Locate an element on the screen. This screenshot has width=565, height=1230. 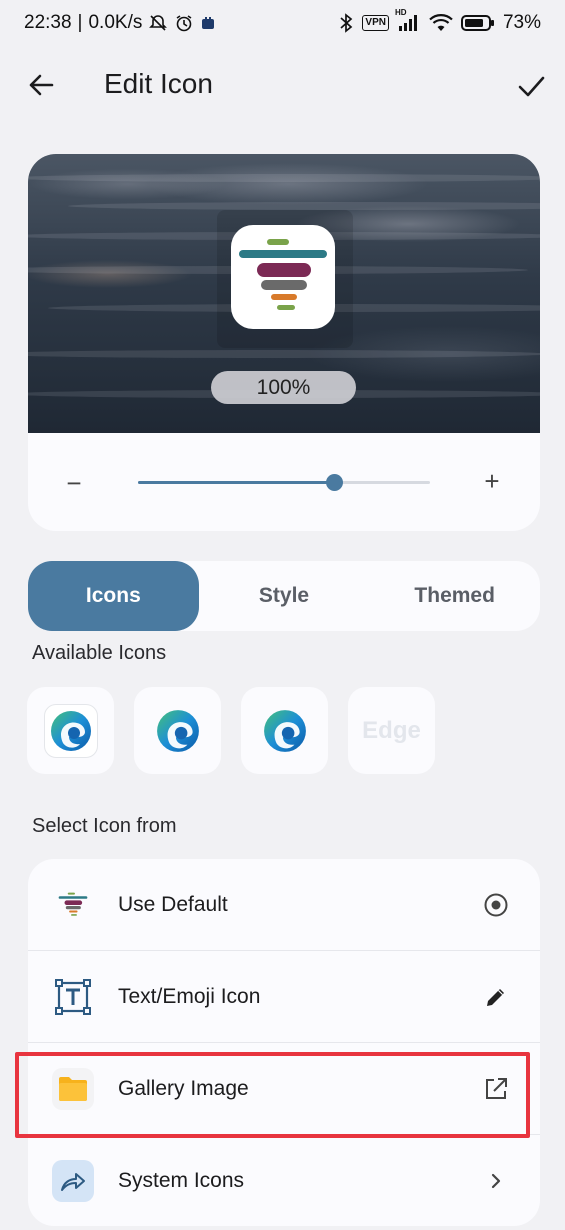
list-item-gallery-image: Gallery Image is located at coordinates (284, 1089).